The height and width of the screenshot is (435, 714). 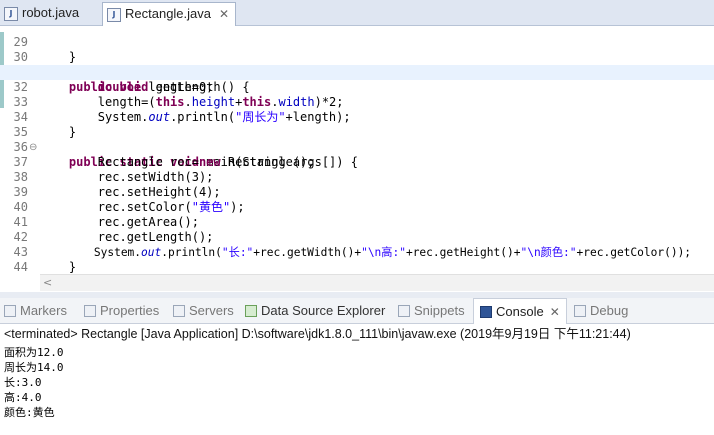 I want to click on tab-markers: Markers, so click(x=35, y=310).